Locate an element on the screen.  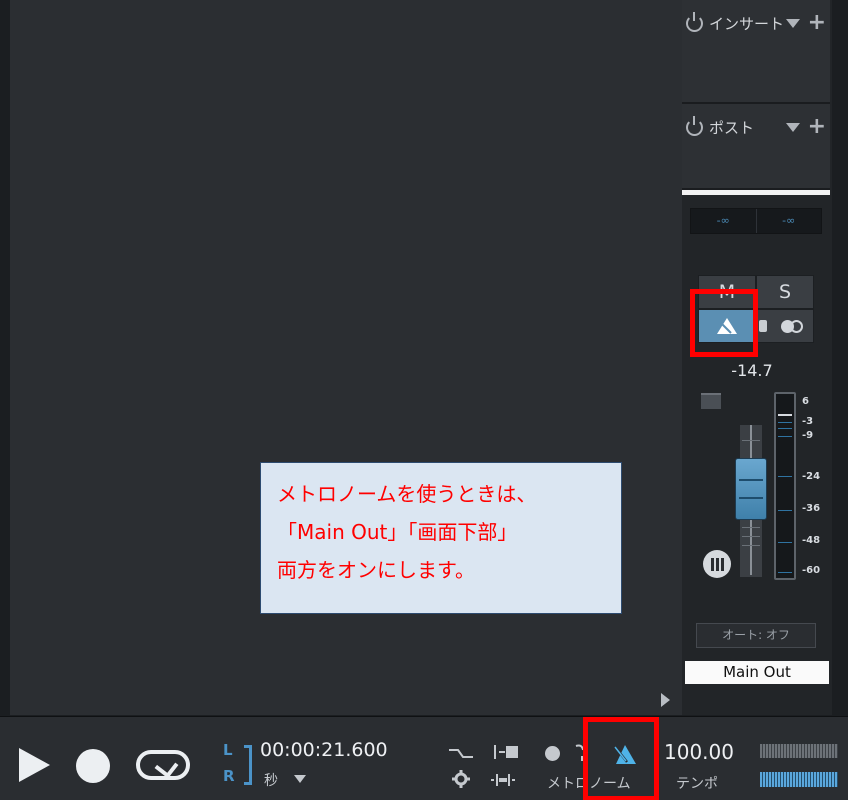
insert-section: インサート + is located at coordinates (756, 52).